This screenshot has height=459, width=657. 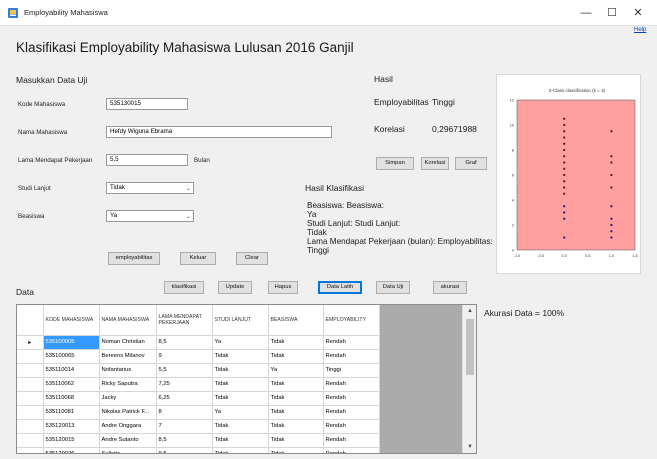 What do you see at coordinates (640, 30) in the screenshot?
I see `help-link: Help` at bounding box center [640, 30].